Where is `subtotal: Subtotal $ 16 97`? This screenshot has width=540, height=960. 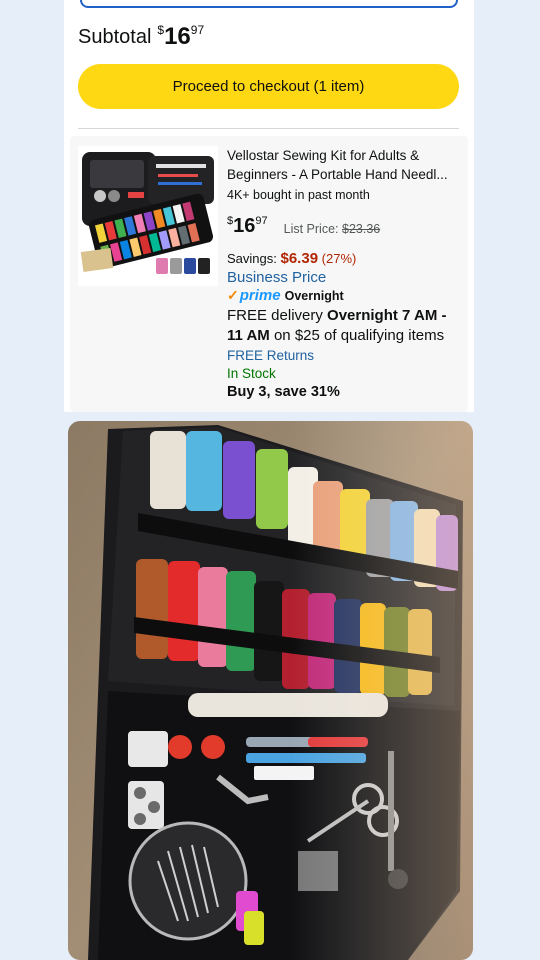 subtotal: Subtotal $ 16 97 is located at coordinates (141, 37).